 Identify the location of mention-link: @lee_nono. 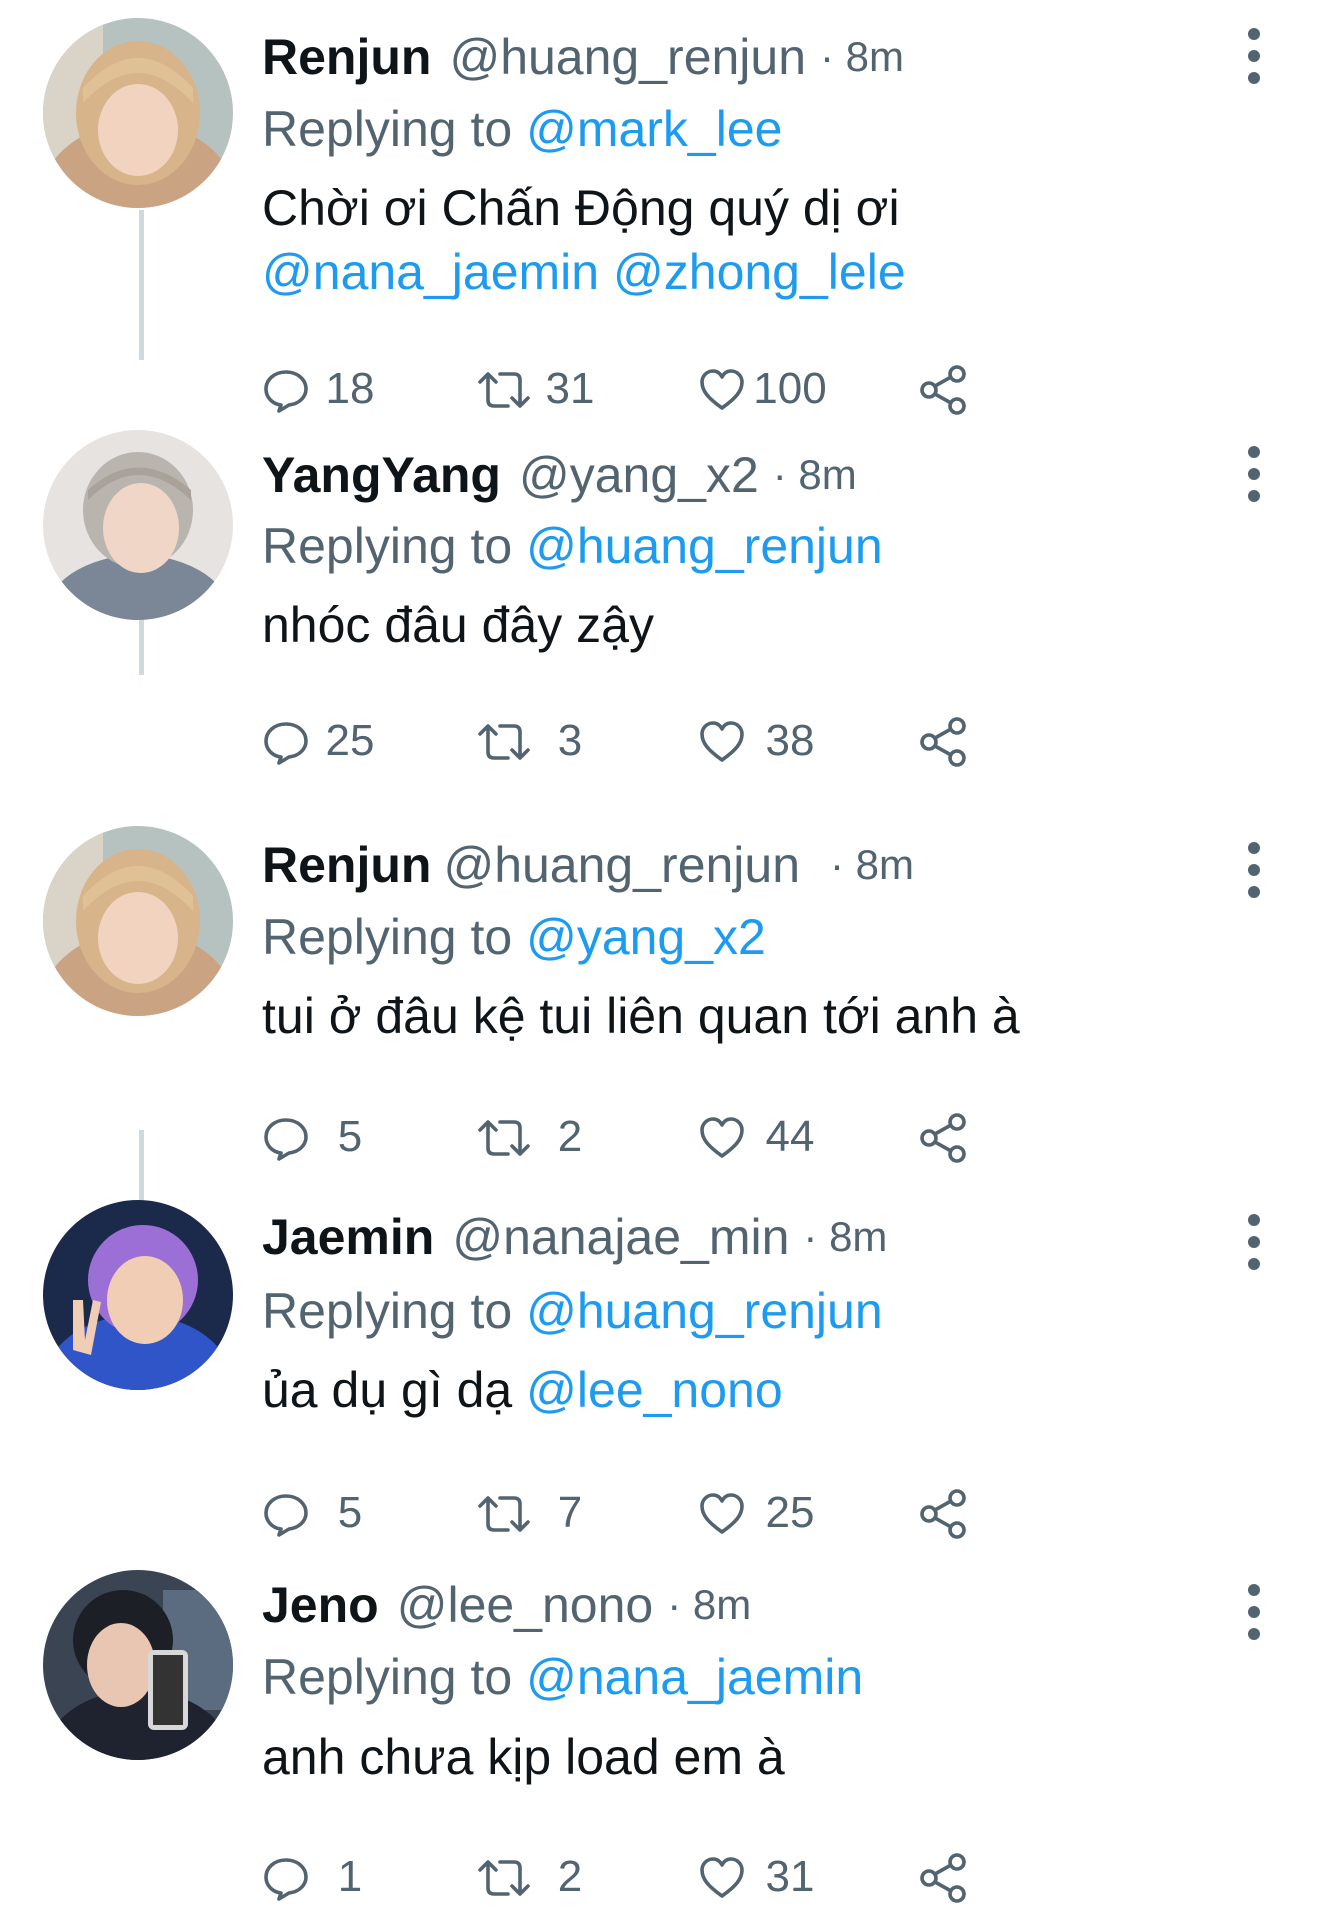
(654, 1390).